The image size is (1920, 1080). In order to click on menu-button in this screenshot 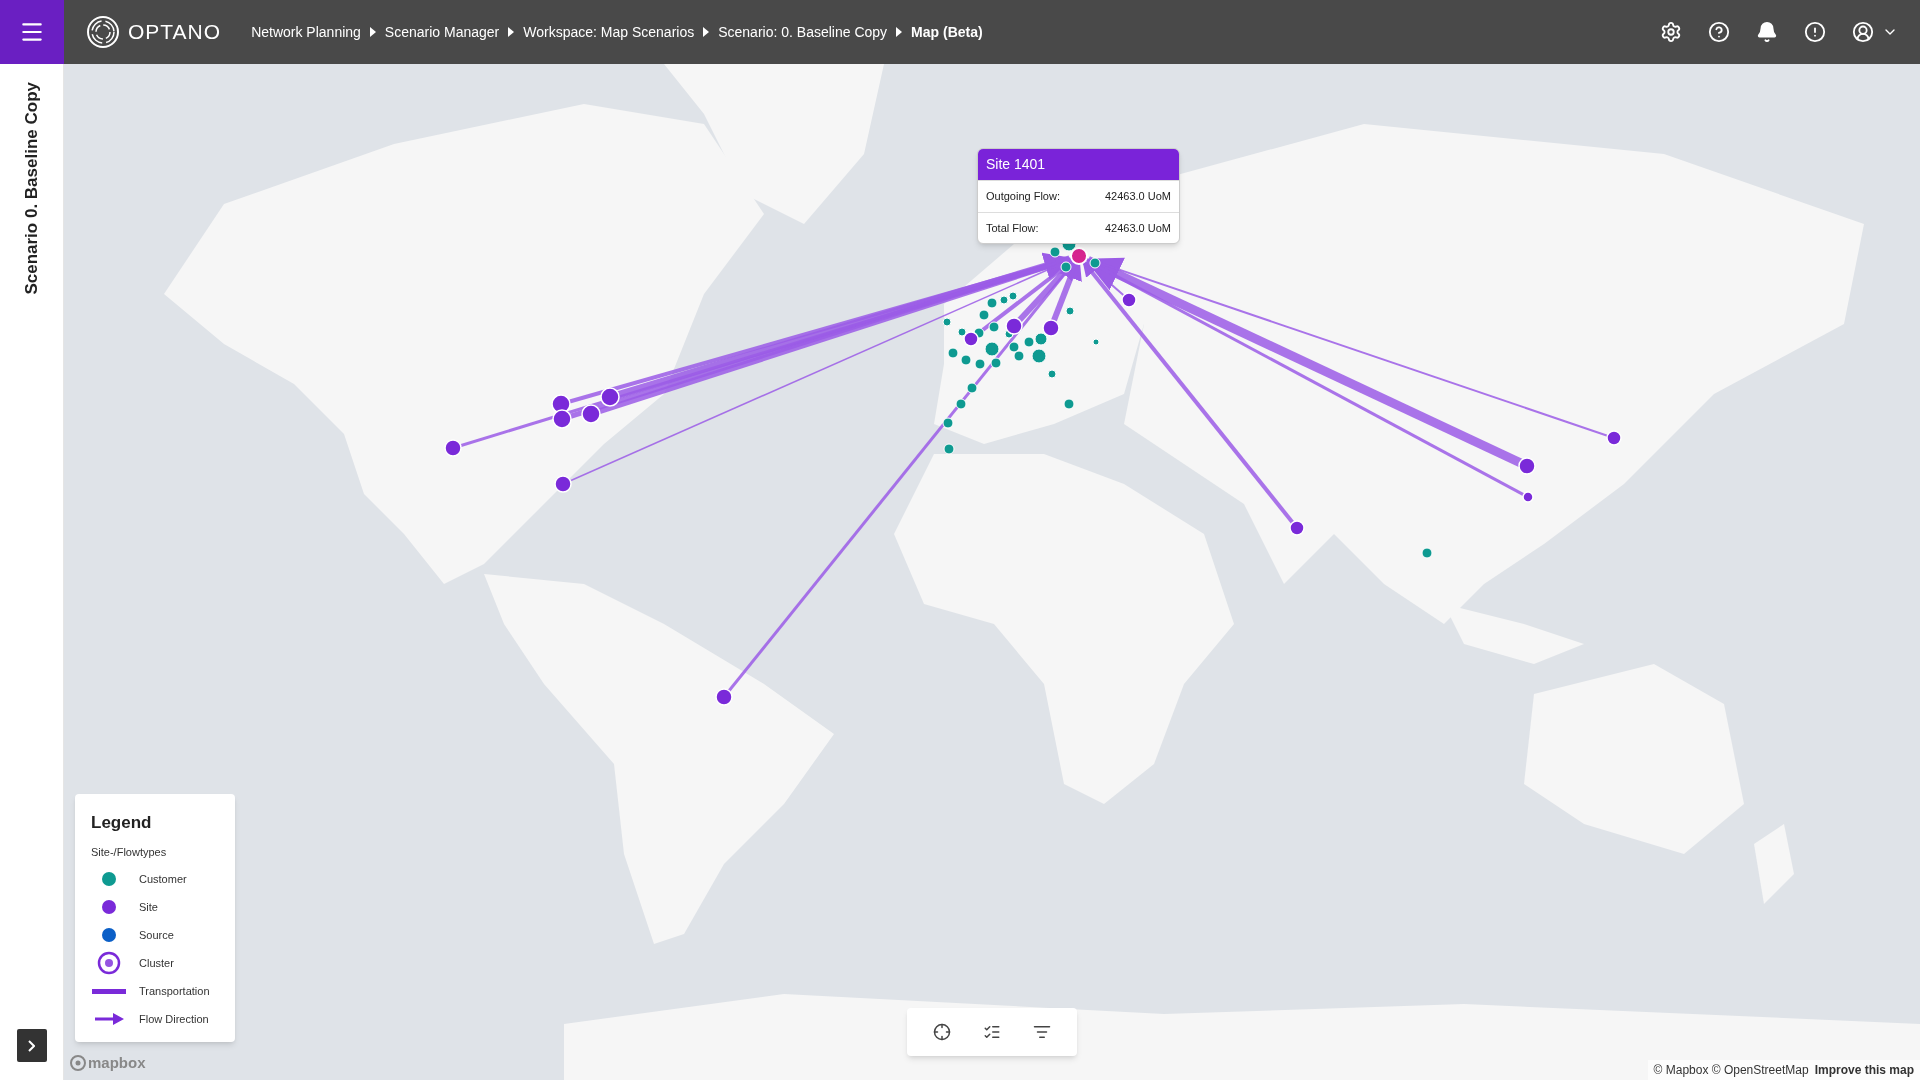, I will do `click(32, 32)`.